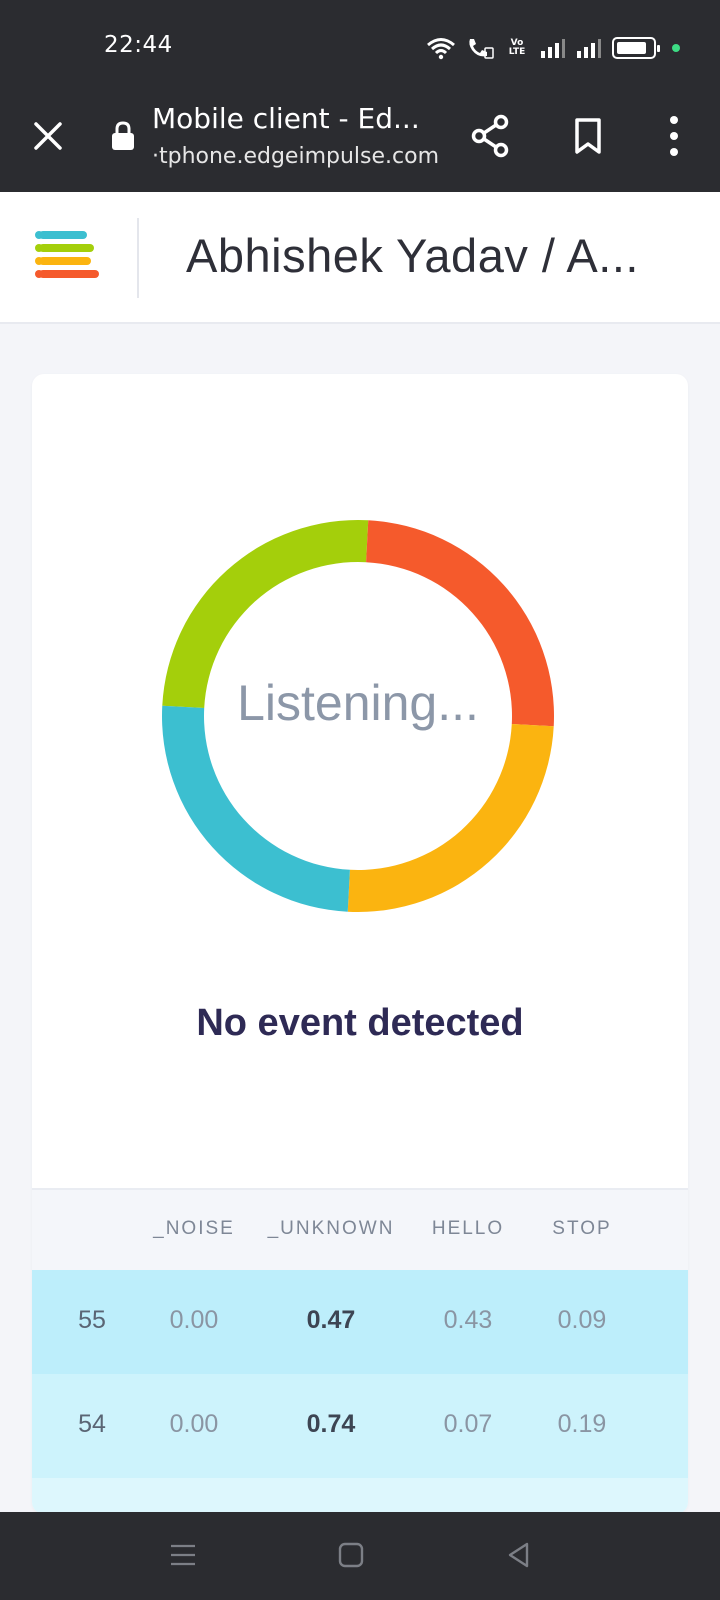 The width and height of the screenshot is (720, 1600). I want to click on results-table-header: _NOISE _UNKNOWN HELLO STOP, so click(360, 1229).